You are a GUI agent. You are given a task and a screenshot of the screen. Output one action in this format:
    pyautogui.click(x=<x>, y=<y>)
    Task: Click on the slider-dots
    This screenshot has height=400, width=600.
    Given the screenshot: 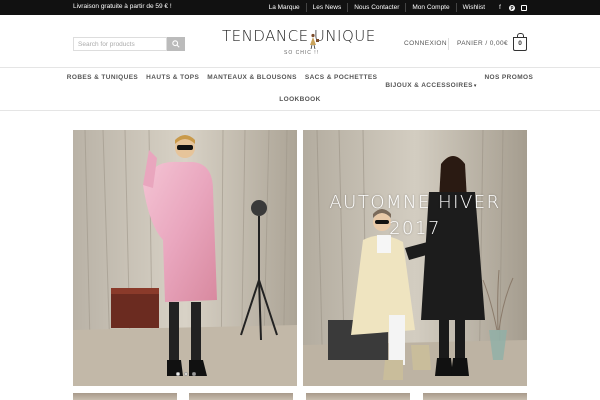 What is the action you would take?
    pyautogui.click(x=186, y=374)
    